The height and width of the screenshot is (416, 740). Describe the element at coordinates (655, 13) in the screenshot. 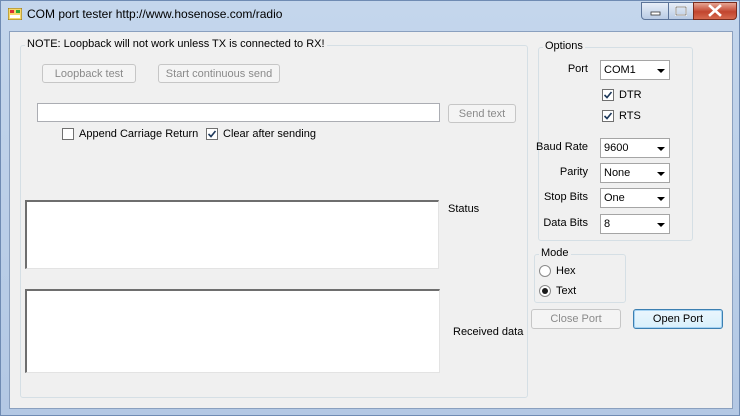

I see `minimize-icon` at that location.